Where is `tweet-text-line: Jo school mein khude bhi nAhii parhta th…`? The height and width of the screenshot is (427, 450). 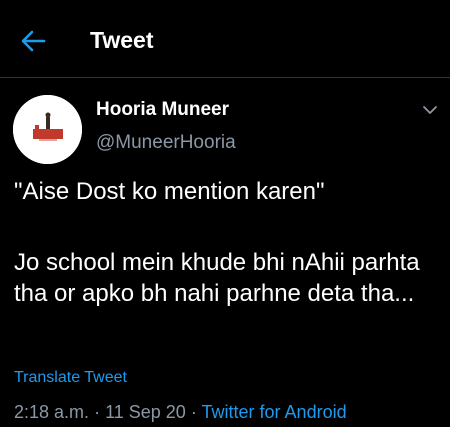 tweet-text-line: Jo school mein khude bhi nAhii parhta th… is located at coordinates (217, 278).